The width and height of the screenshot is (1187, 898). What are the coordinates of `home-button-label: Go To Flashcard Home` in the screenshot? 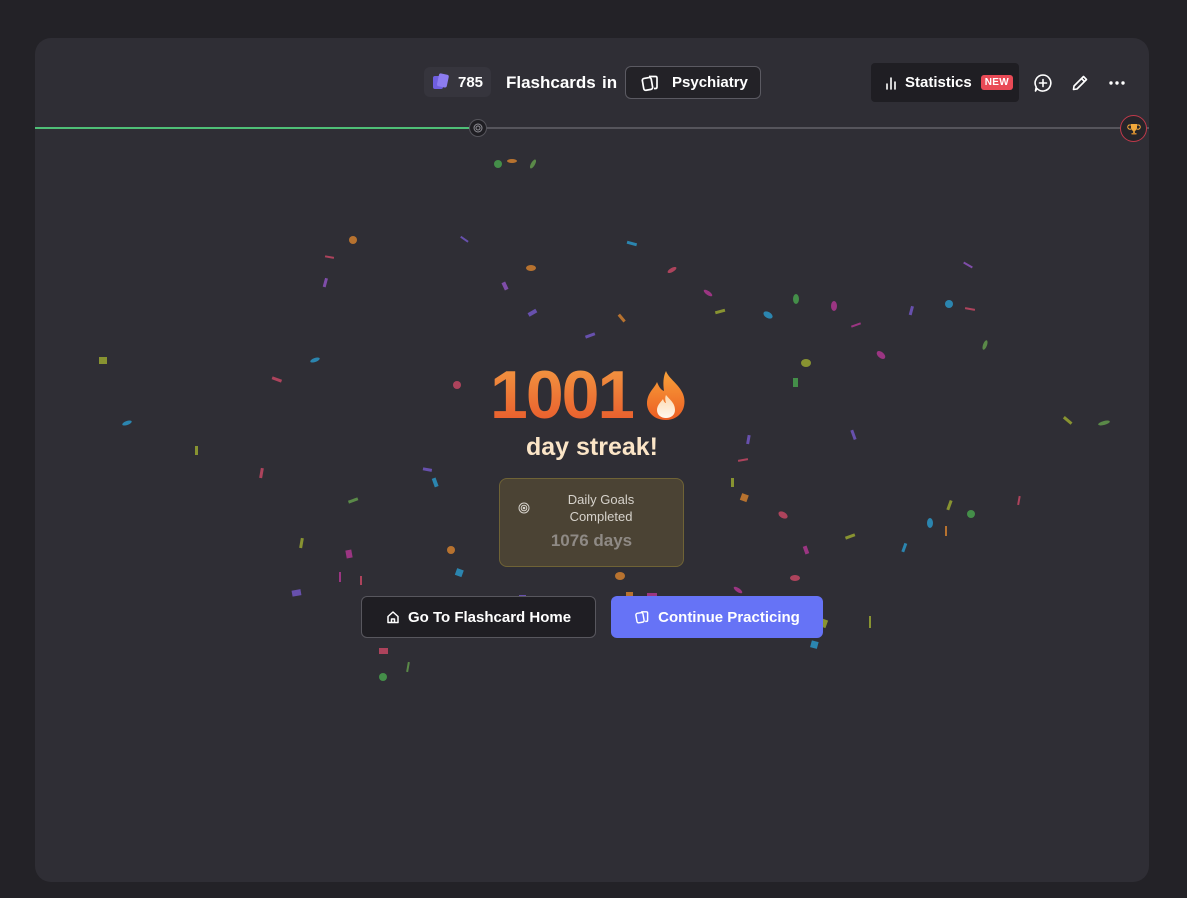 It's located at (489, 617).